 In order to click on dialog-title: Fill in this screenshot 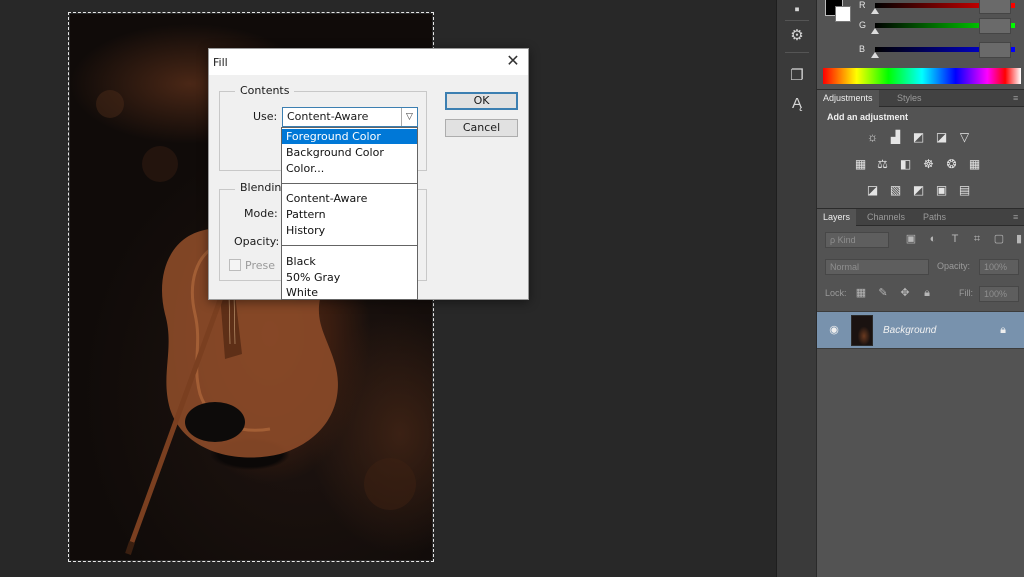, I will do `click(220, 62)`.